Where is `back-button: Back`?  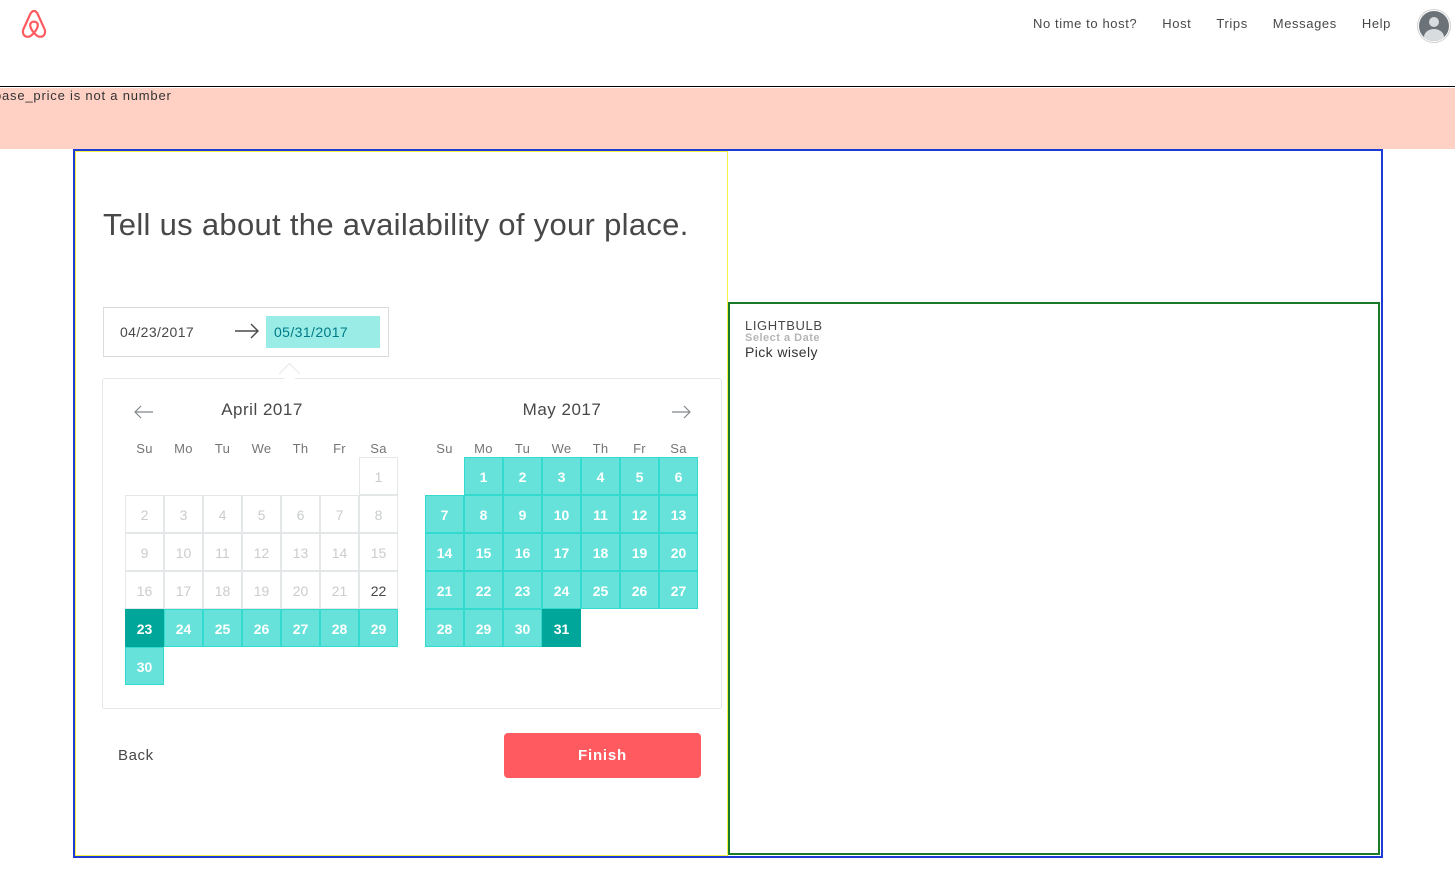
back-button: Back is located at coordinates (136, 755).